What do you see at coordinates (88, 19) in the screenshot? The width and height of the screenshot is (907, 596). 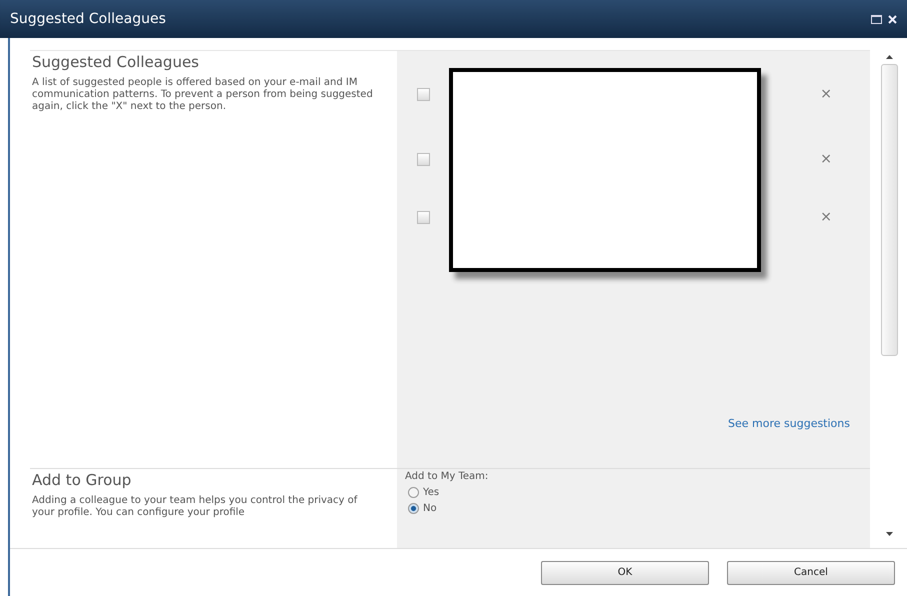 I see `window-title: Suggested Colleagues` at bounding box center [88, 19].